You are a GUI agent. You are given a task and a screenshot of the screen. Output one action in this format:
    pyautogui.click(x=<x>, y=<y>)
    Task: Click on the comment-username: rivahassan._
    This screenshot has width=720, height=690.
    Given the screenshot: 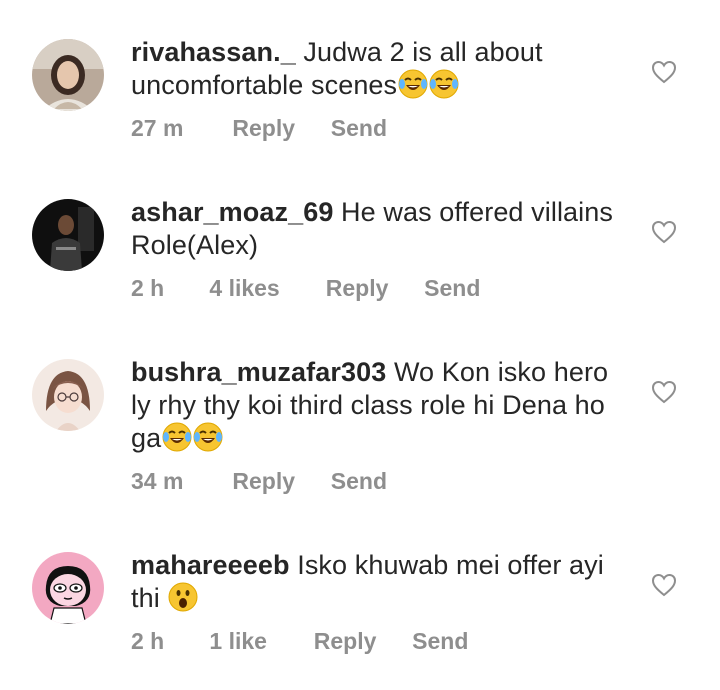 What is the action you would take?
    pyautogui.click(x=213, y=52)
    